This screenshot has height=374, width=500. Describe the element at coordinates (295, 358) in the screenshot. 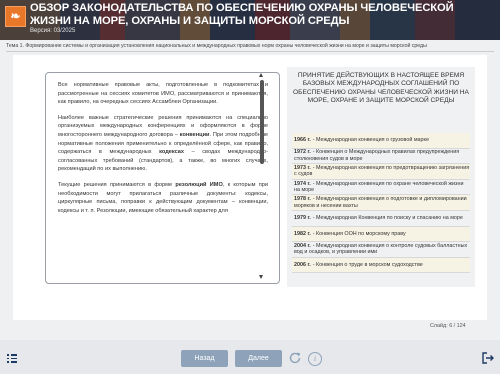

I see `reload-icon` at that location.